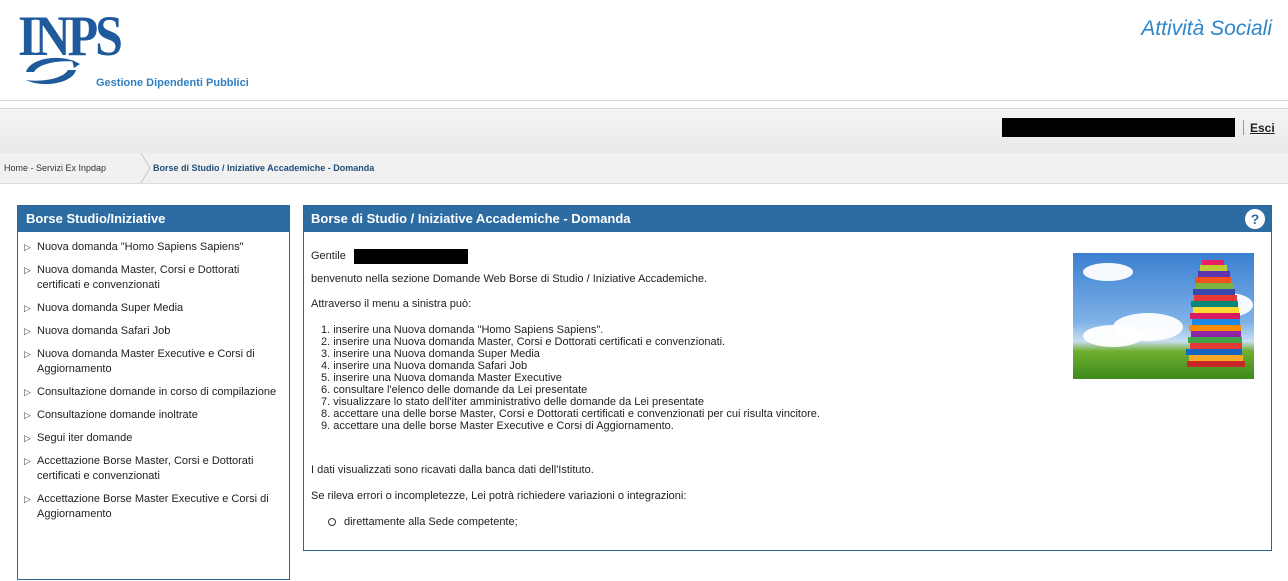 The width and height of the screenshot is (1288, 581). What do you see at coordinates (332, 522) in the screenshot?
I see `circle-bullet-icon` at bounding box center [332, 522].